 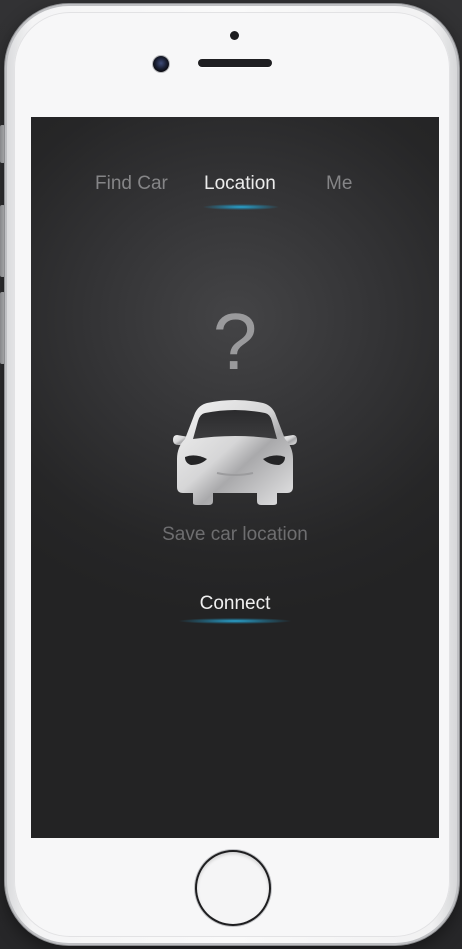 What do you see at coordinates (339, 184) in the screenshot?
I see `tab-me: Me` at bounding box center [339, 184].